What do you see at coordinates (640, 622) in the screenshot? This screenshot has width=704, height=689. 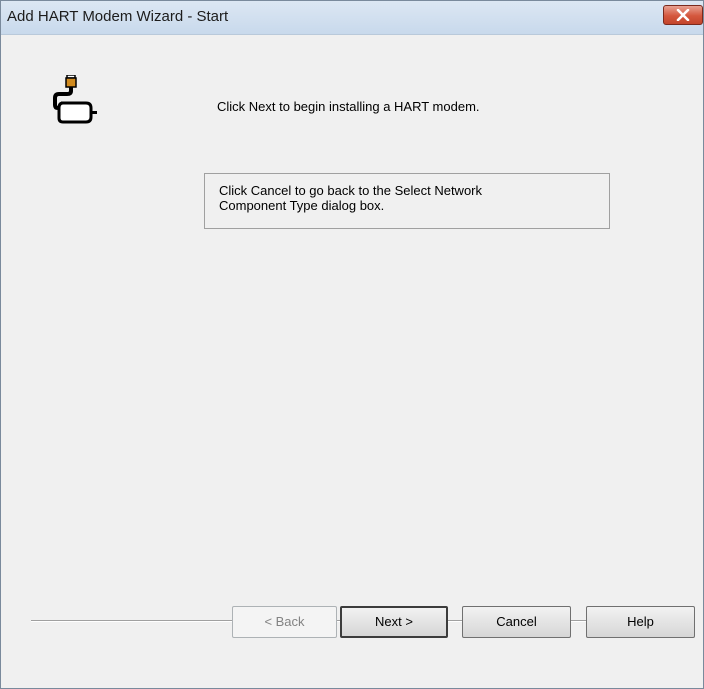 I see `help-button: Help` at bounding box center [640, 622].